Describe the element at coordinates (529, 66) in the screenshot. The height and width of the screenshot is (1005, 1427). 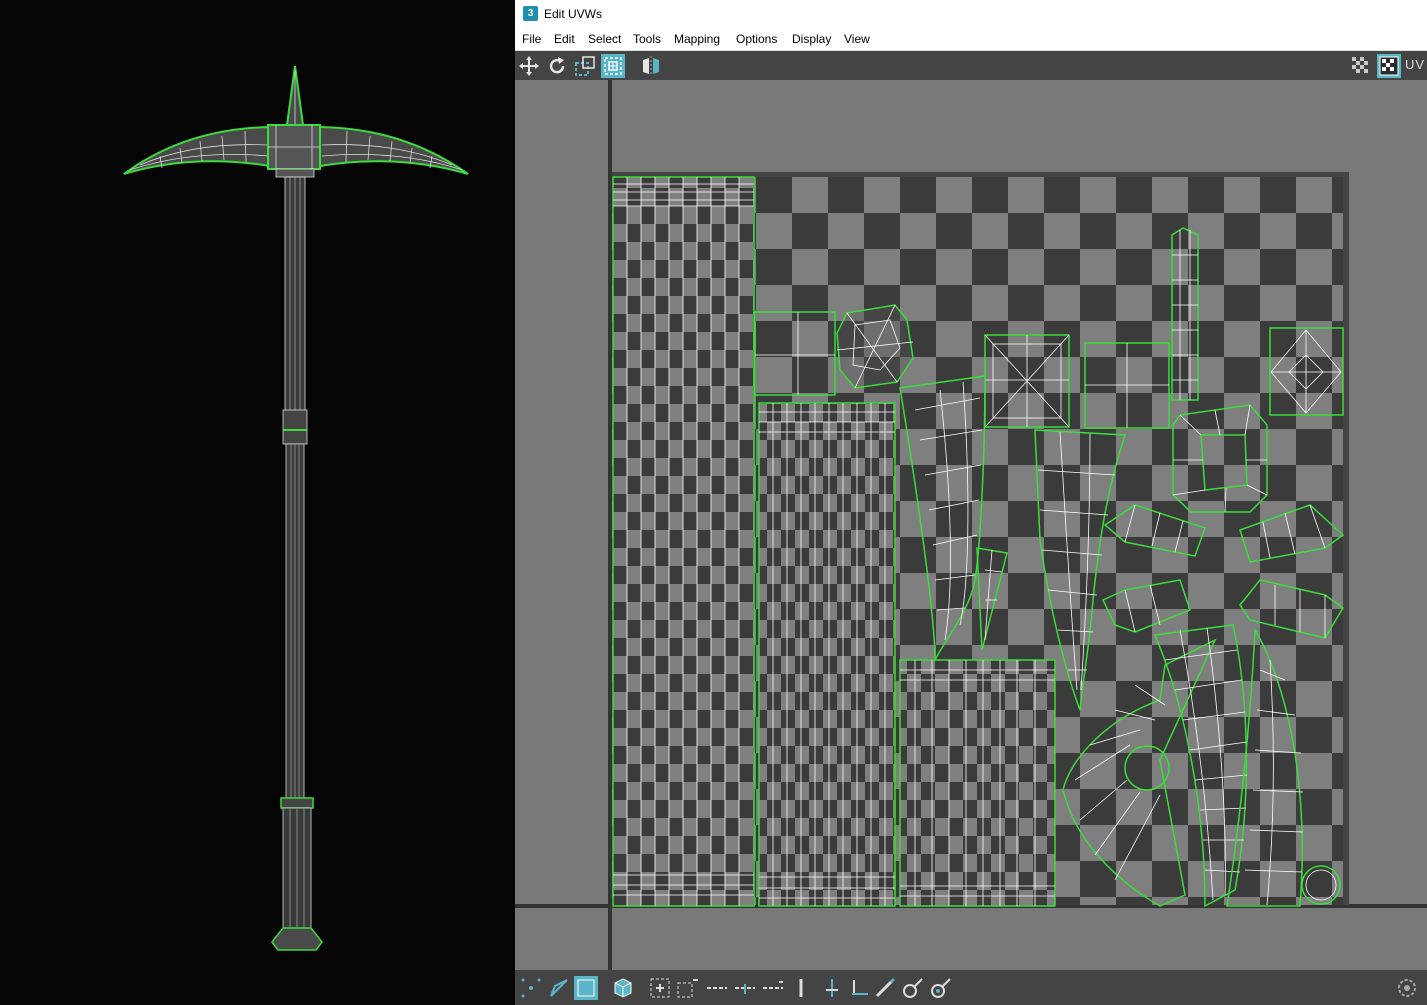
I see `move-icon` at that location.